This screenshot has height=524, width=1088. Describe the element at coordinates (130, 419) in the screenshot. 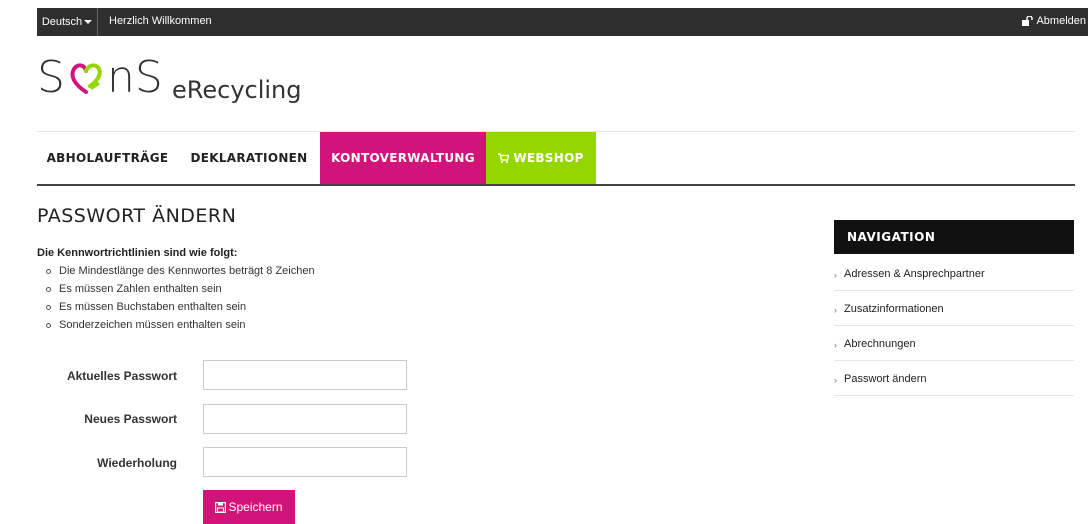

I see `new-password-label: Neues Passwort` at that location.